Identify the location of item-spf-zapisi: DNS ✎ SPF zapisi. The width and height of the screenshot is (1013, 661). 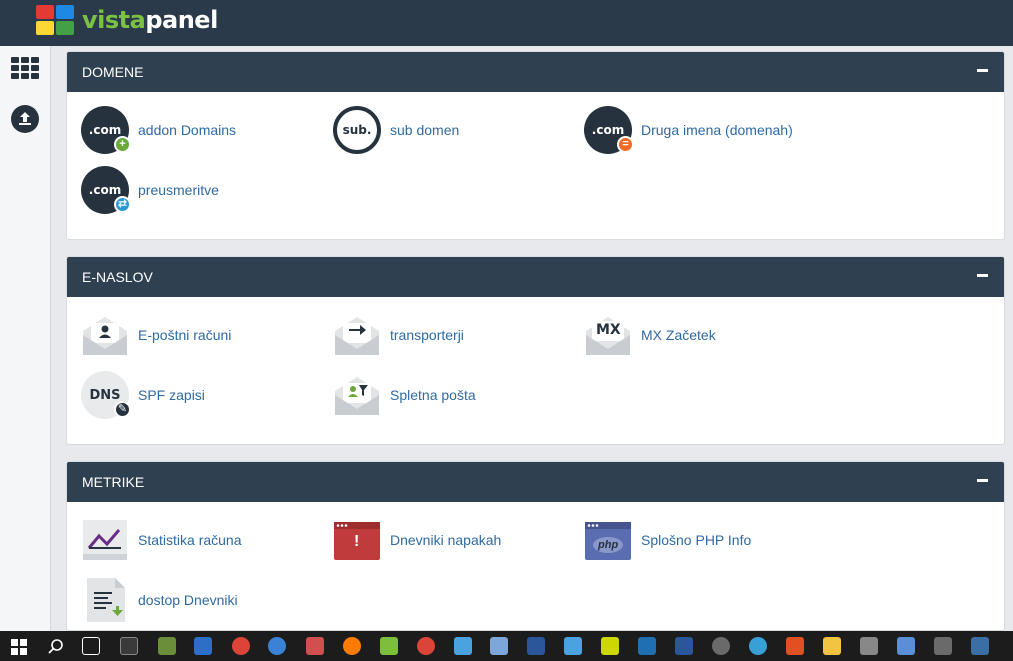
(201, 395).